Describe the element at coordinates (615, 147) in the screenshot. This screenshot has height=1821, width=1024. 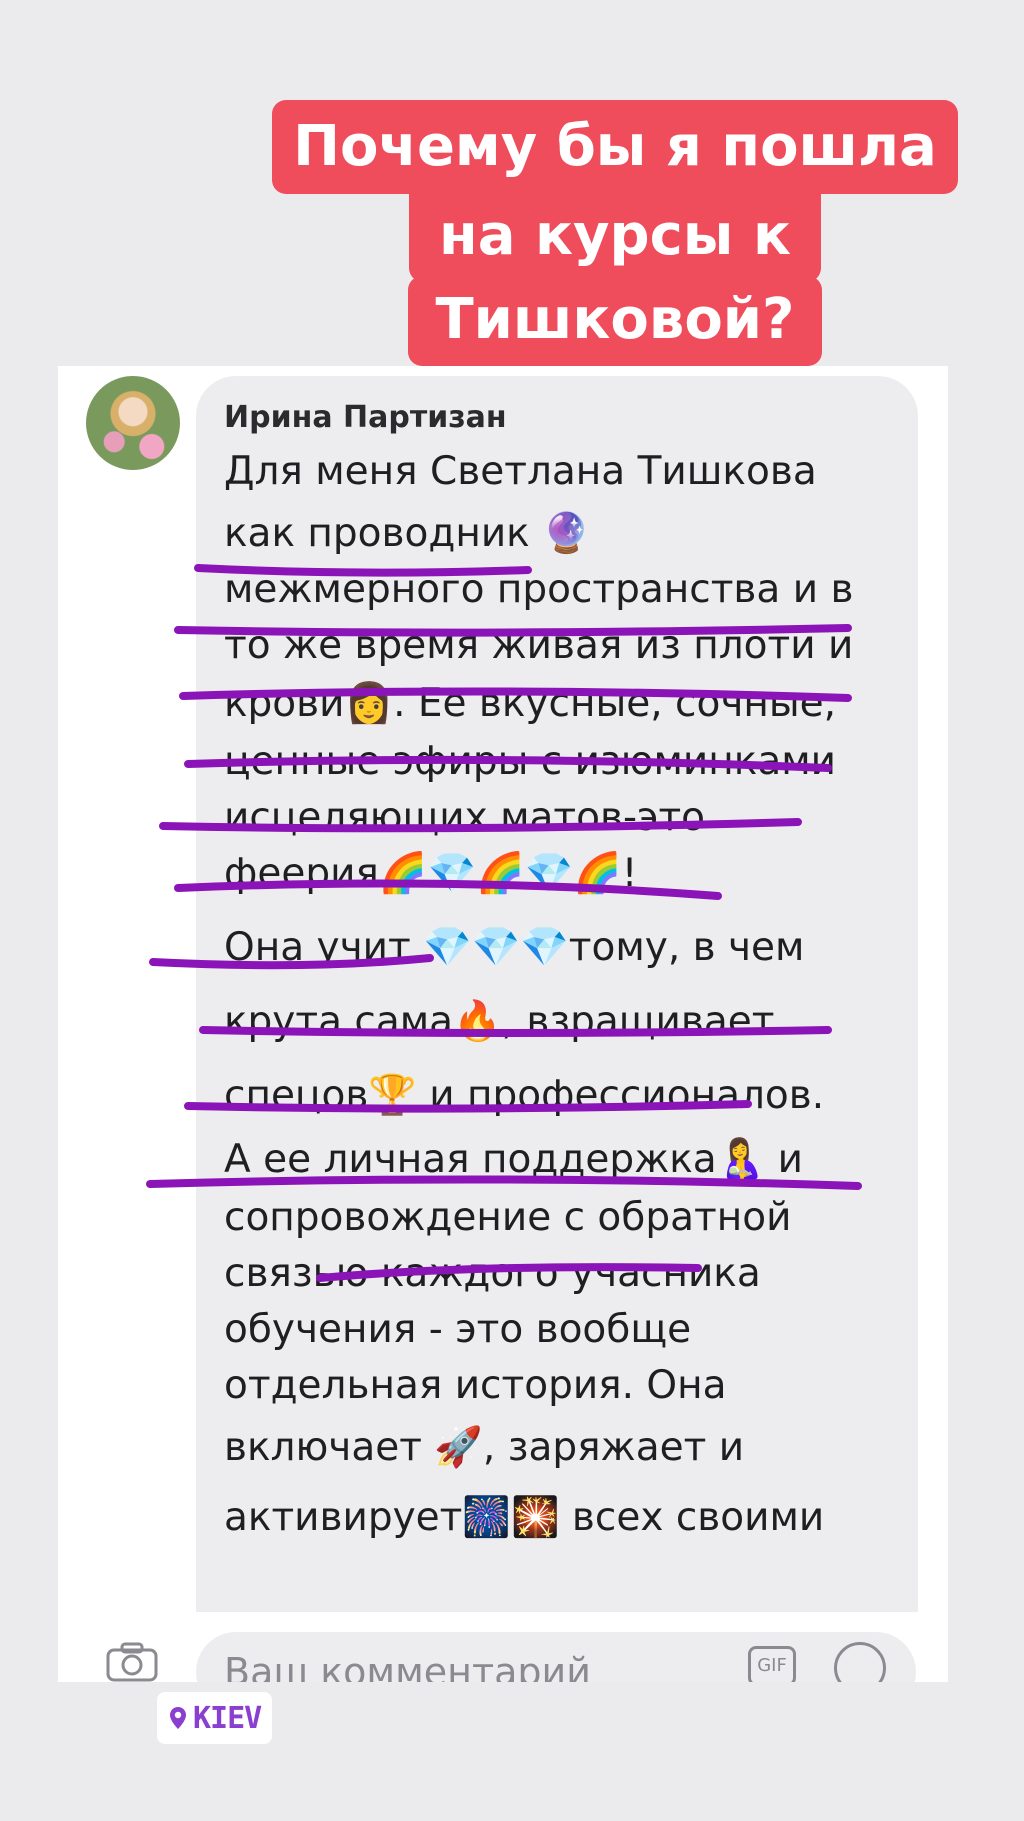
I see `title-line-1: Почему бы я пошла` at that location.